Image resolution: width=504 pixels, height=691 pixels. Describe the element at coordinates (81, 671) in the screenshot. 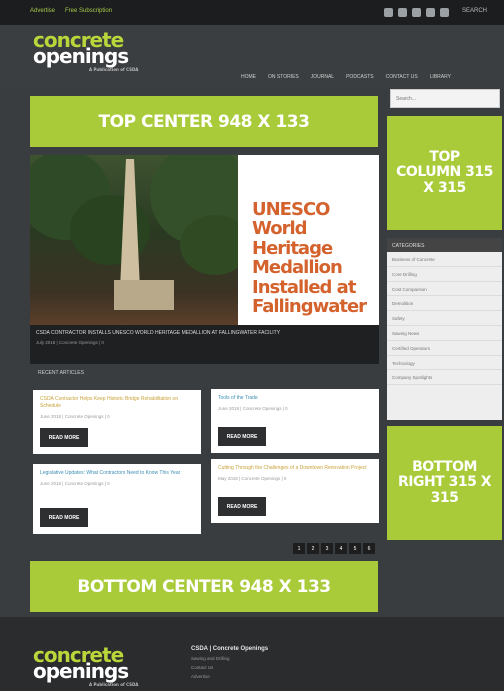

I see `footer-logo-line2: openings` at that location.